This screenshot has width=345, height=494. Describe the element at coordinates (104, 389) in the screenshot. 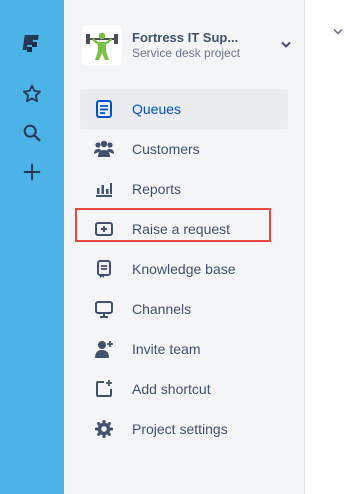

I see `add-shortcut-icon` at that location.